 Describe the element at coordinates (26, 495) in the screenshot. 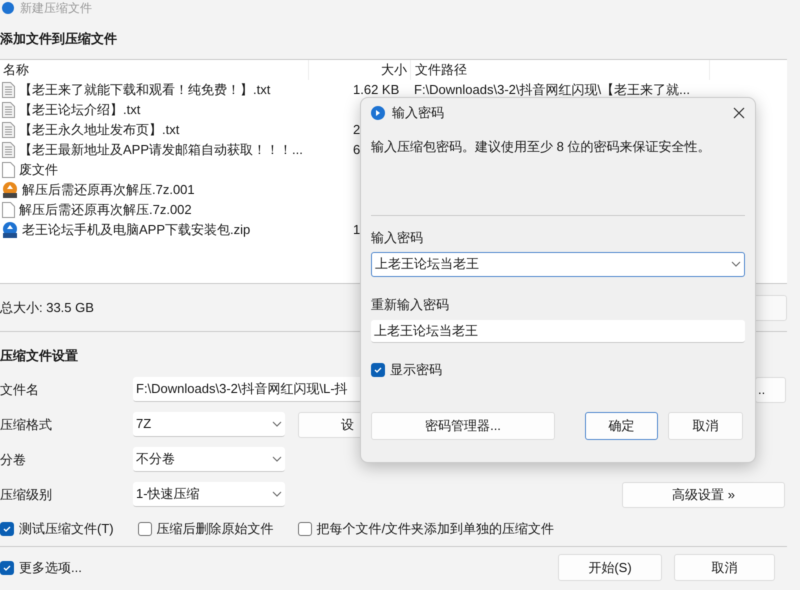

I see `field-label: 压缩级别` at that location.